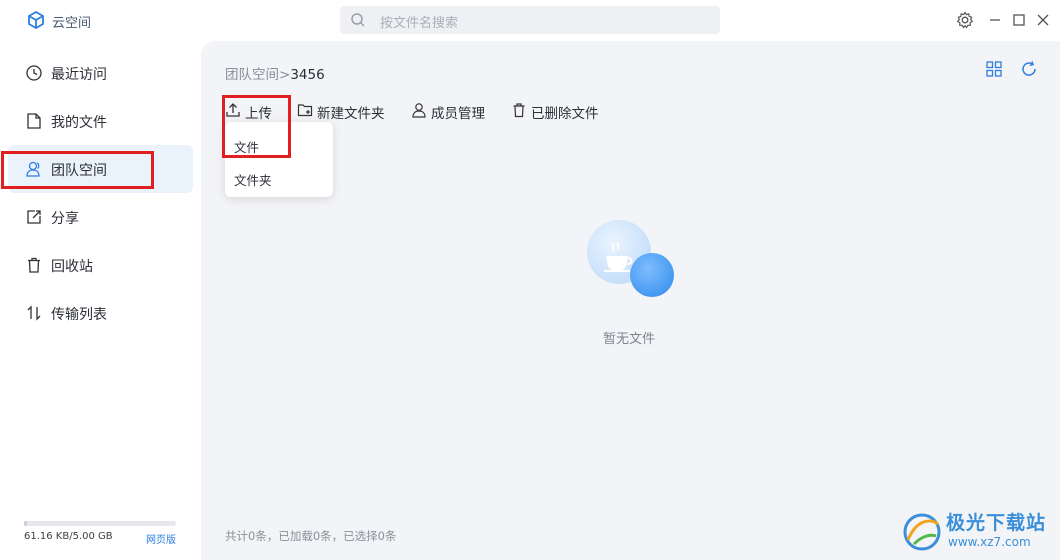 This screenshot has height=560, width=1060. What do you see at coordinates (79, 315) in the screenshot?
I see `sidebar-item-label: 传输列表` at bounding box center [79, 315].